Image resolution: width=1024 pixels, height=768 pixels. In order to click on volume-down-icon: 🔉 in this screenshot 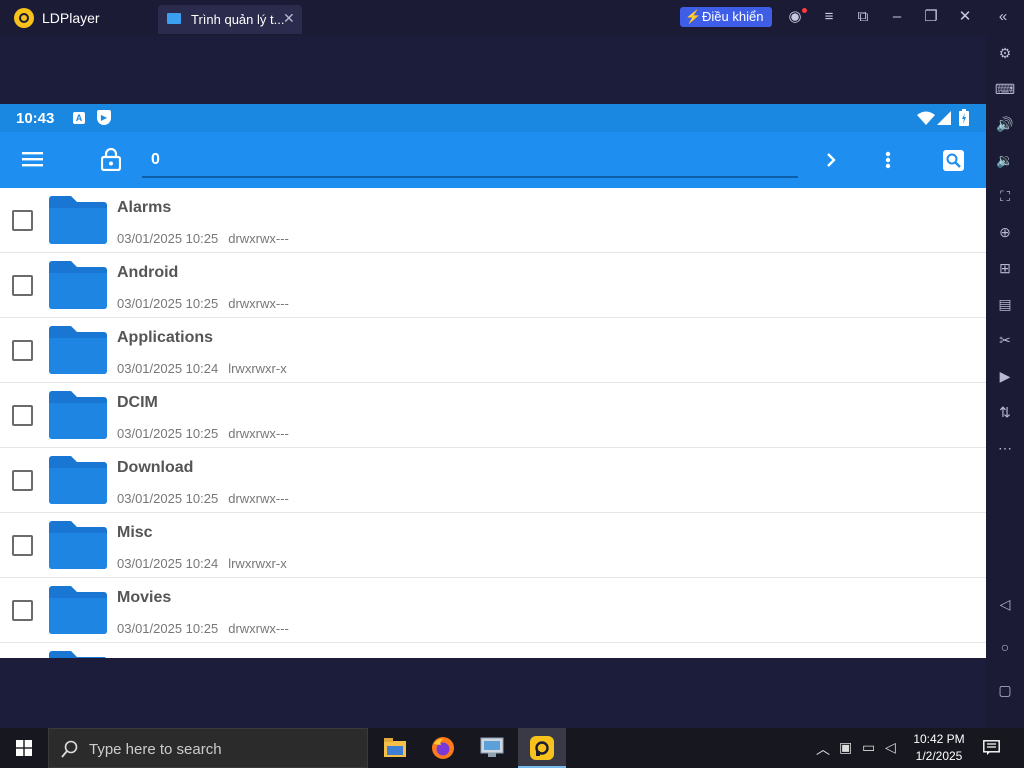, I will do `click(1005, 160)`.